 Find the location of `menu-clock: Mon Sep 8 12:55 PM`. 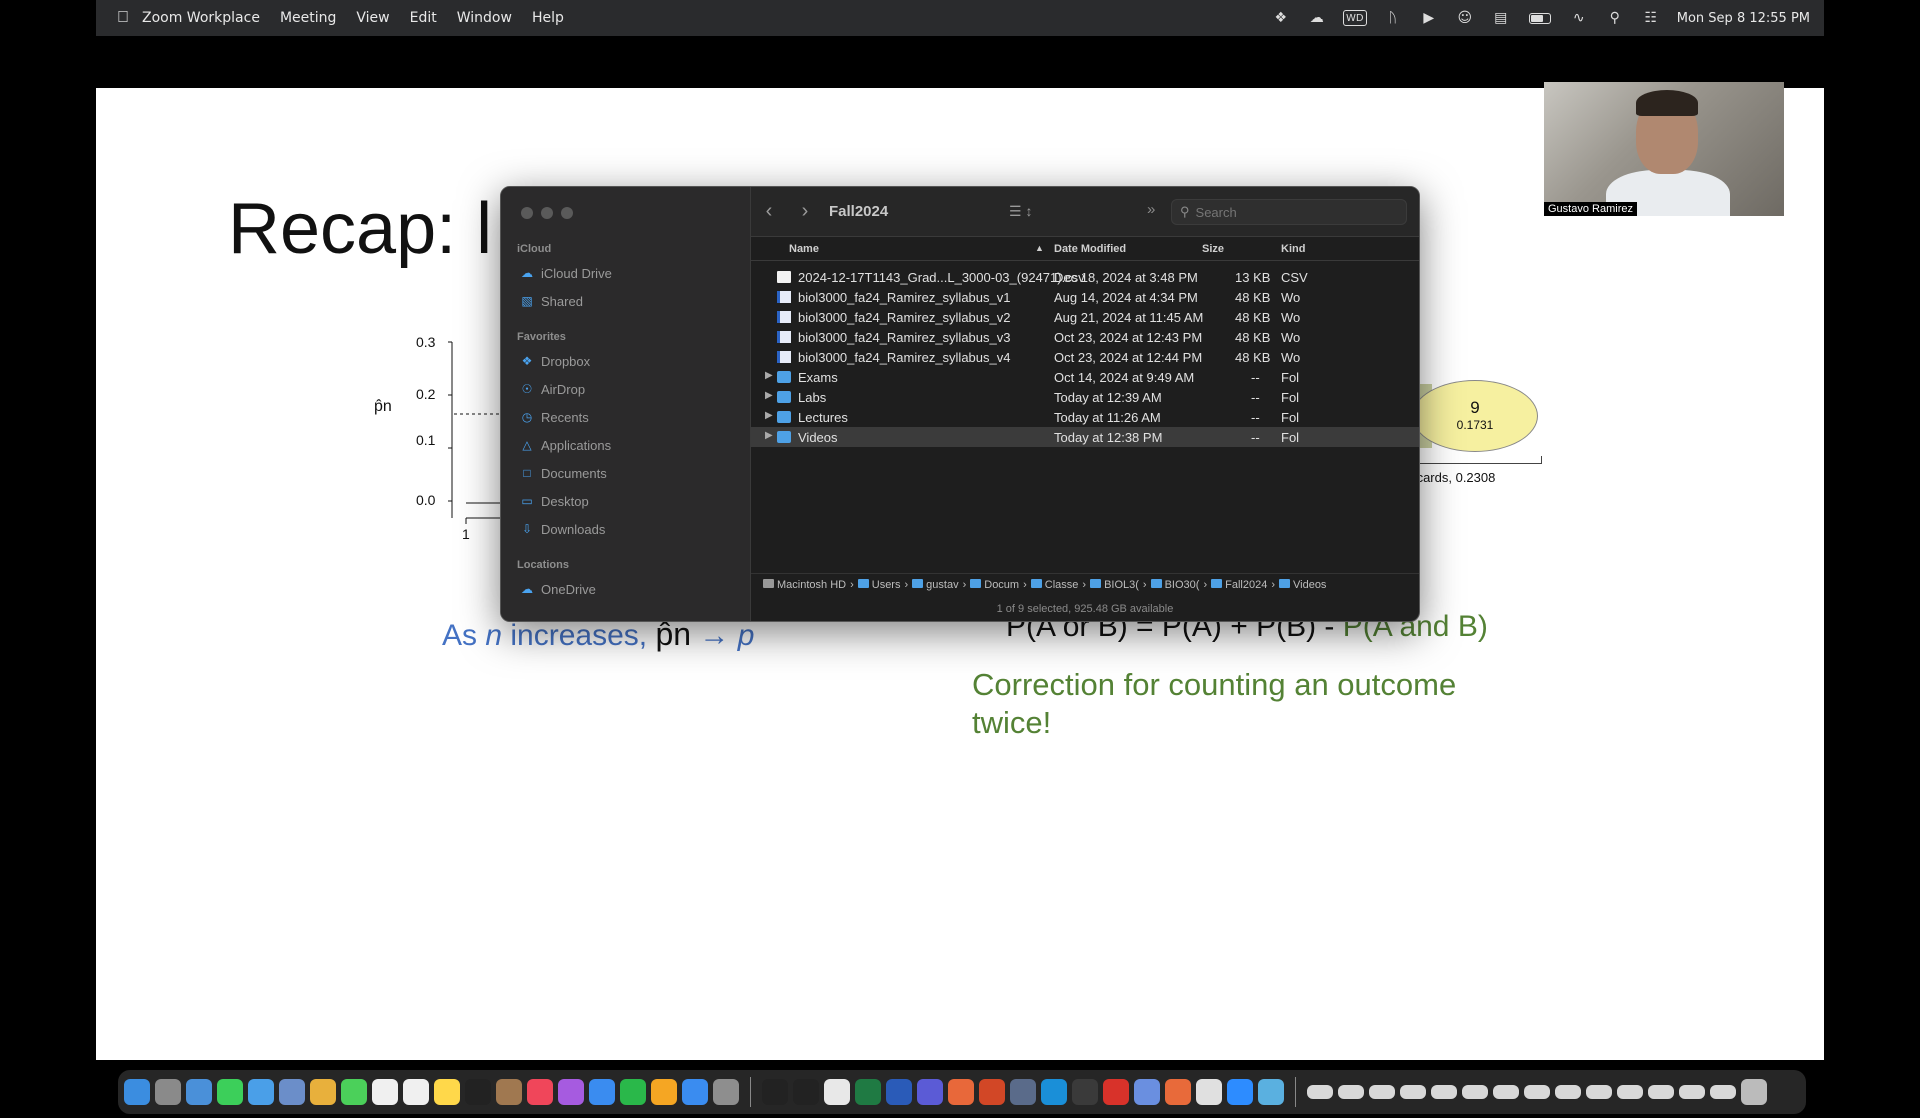

menu-clock: Mon Sep 8 12:55 PM is located at coordinates (1743, 18).